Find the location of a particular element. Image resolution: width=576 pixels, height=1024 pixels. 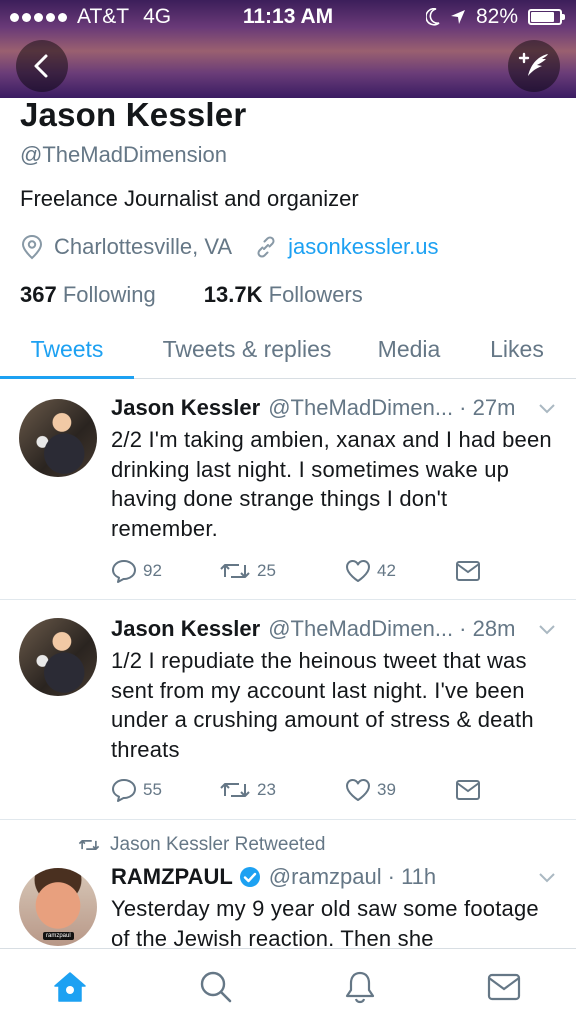

compose-icon is located at coordinates (533, 64).